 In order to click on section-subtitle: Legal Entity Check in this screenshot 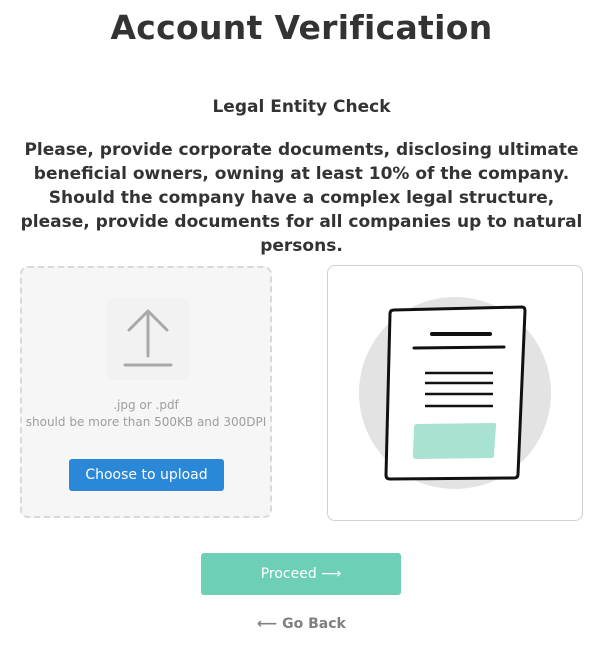, I will do `click(301, 107)`.